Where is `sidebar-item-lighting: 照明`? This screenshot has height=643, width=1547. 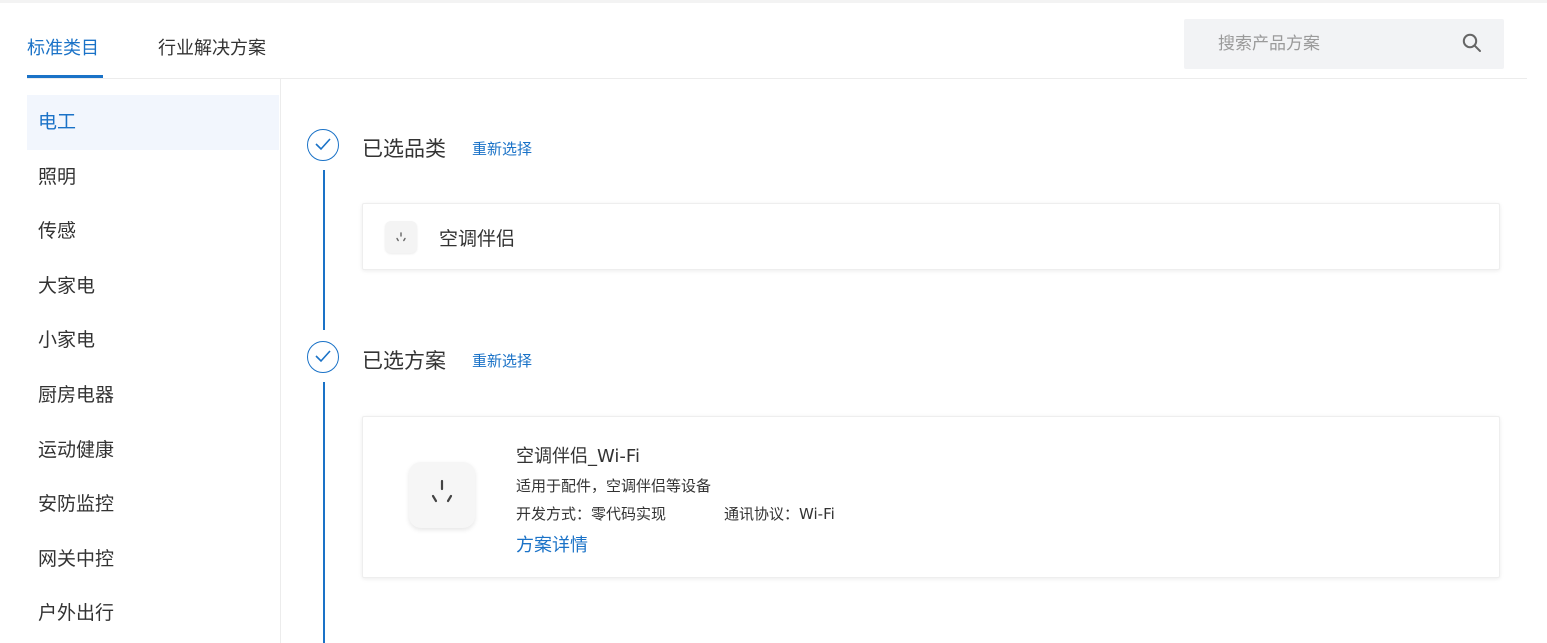
sidebar-item-lighting: 照明 is located at coordinates (153, 177).